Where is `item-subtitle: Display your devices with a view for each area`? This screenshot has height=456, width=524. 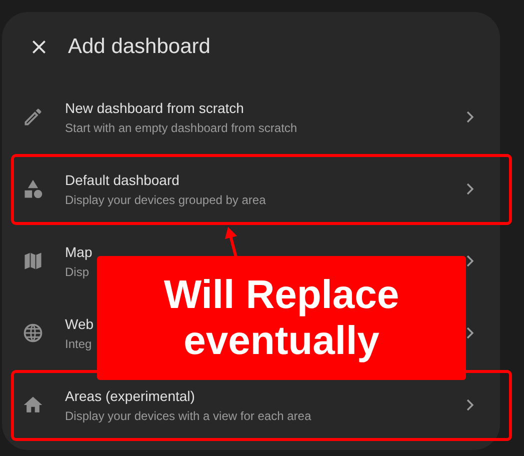 item-subtitle: Display your devices with a view for each area is located at coordinates (188, 415).